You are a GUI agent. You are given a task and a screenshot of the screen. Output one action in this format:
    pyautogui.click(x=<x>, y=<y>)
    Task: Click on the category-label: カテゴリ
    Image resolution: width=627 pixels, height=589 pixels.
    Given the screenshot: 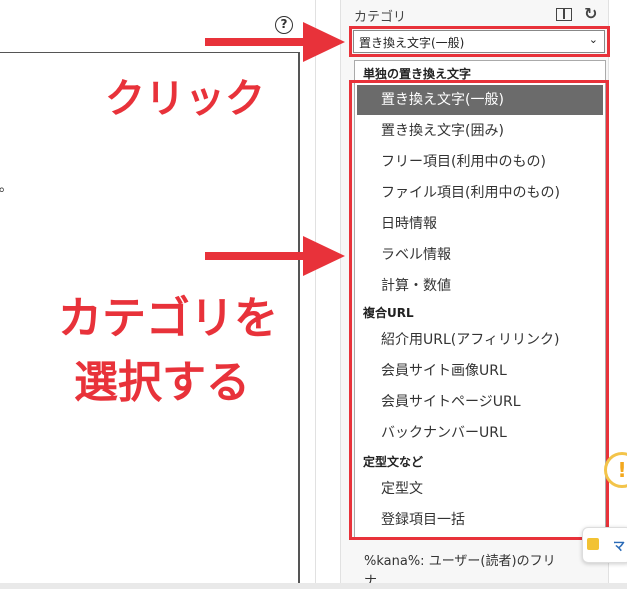 What is the action you would take?
    pyautogui.click(x=380, y=17)
    